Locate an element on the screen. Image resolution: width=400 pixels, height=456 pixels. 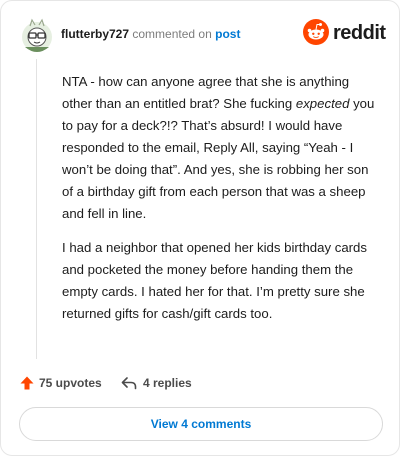
reddit-logo: reddit is located at coordinates (344, 33).